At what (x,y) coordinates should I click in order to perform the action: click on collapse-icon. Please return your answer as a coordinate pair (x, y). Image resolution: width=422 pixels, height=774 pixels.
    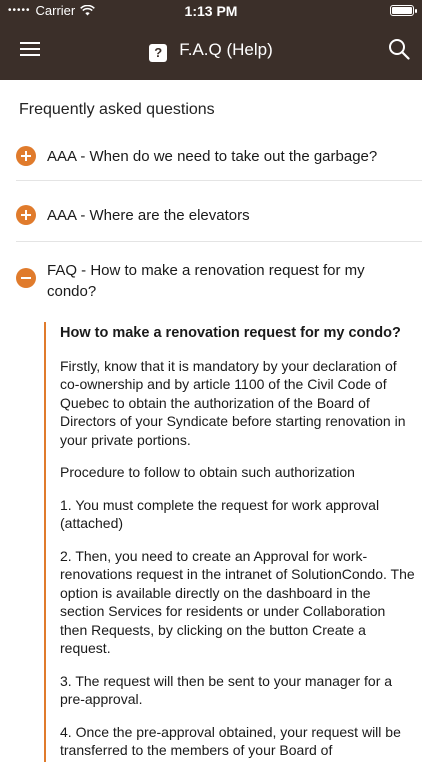
    Looking at the image, I should click on (26, 278).